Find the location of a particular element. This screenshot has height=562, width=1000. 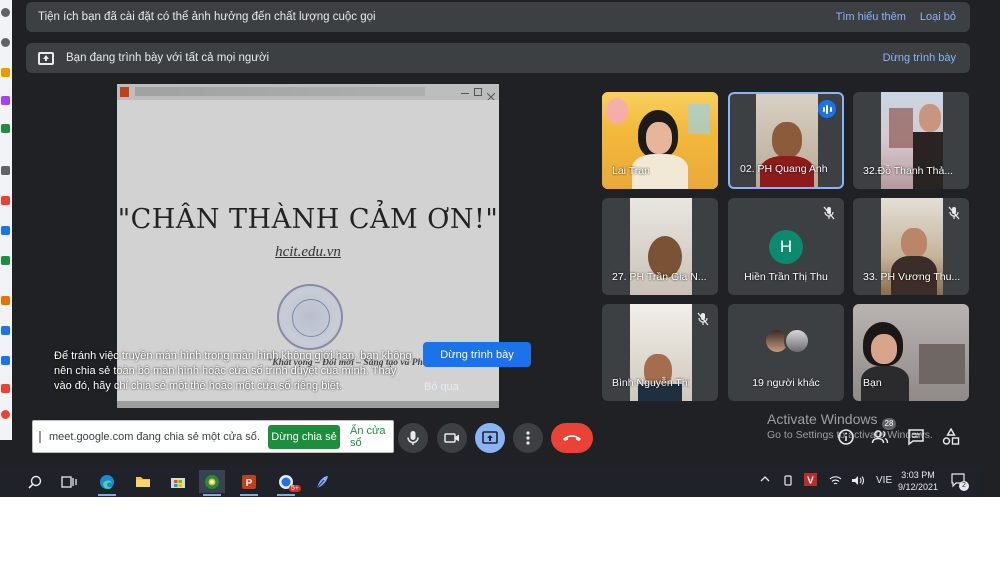

windows-taskbar: P 5+ V VIE is located at coordinates (491, 481).